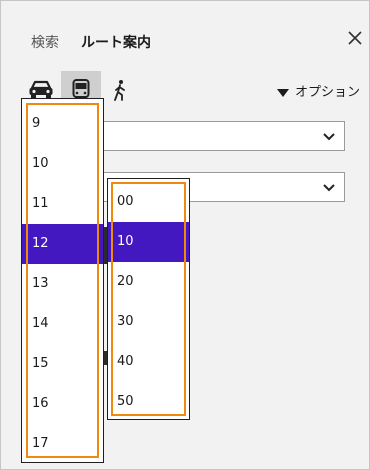  What do you see at coordinates (62, 204) in the screenshot?
I see `hour-option: 11` at bounding box center [62, 204].